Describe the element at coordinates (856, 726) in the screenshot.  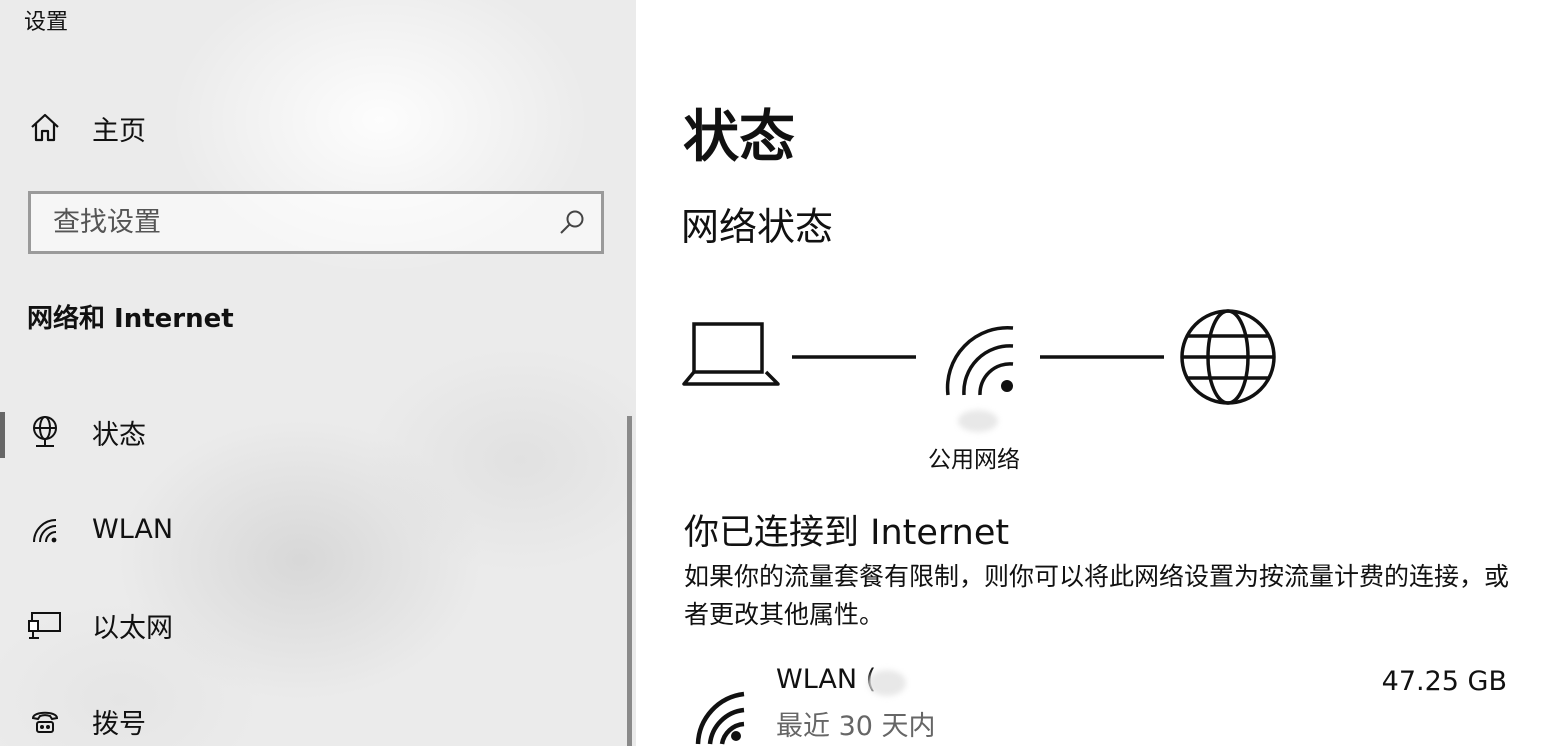
I see `connection-period: 最近 30 天内` at that location.